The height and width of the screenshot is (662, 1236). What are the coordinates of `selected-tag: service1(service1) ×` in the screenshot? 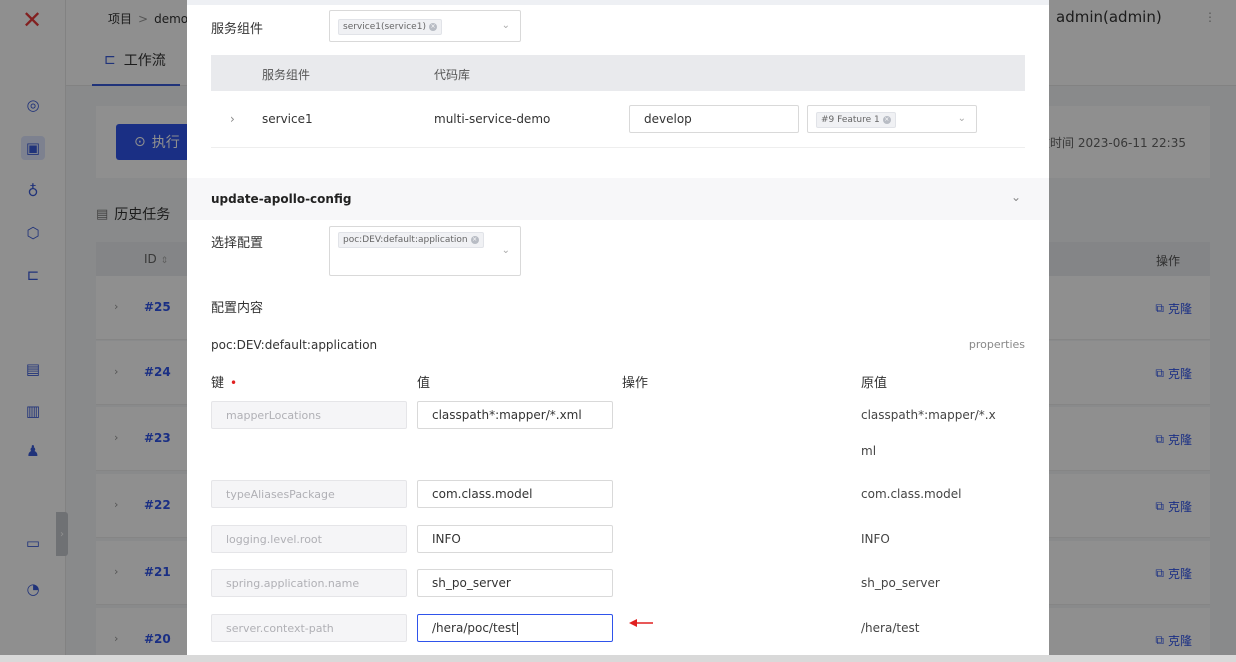 It's located at (390, 27).